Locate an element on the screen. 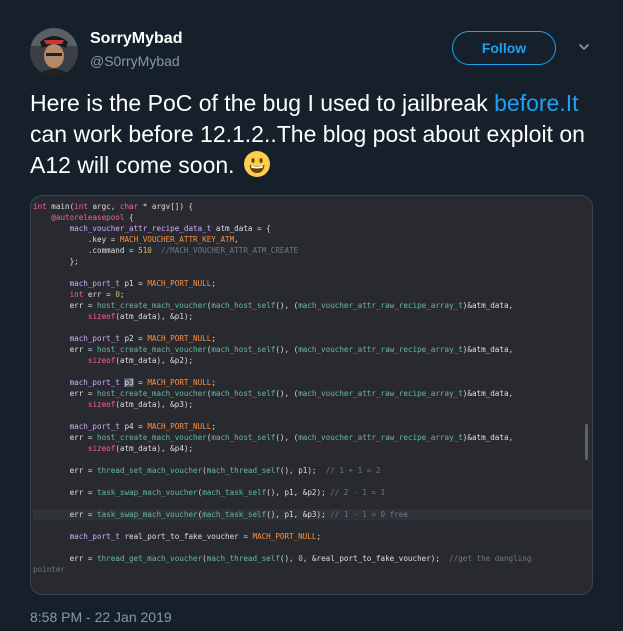 This screenshot has height=631, width=623. author-name: SorryMybad is located at coordinates (136, 39).